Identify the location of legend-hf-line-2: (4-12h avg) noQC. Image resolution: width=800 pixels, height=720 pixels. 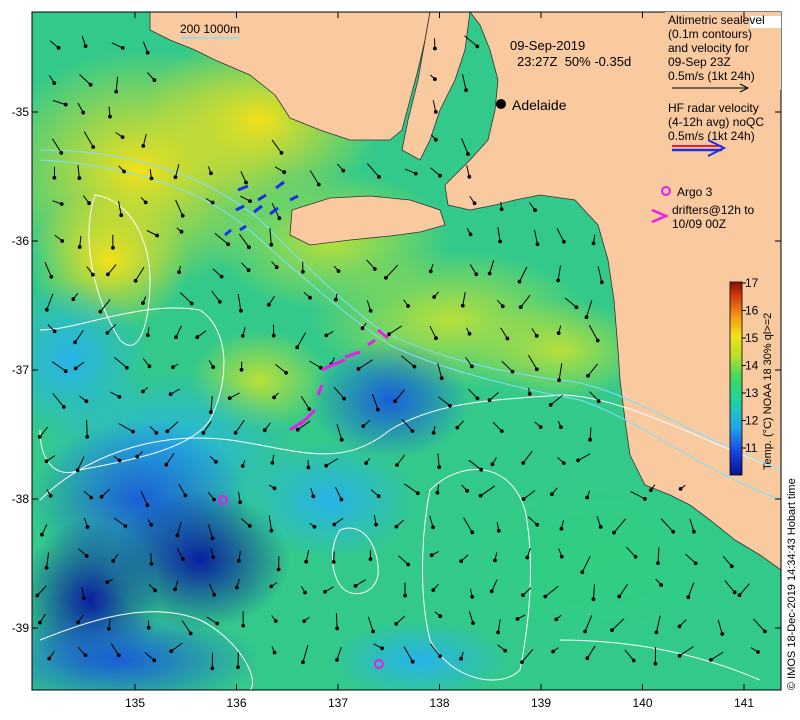
(716, 122).